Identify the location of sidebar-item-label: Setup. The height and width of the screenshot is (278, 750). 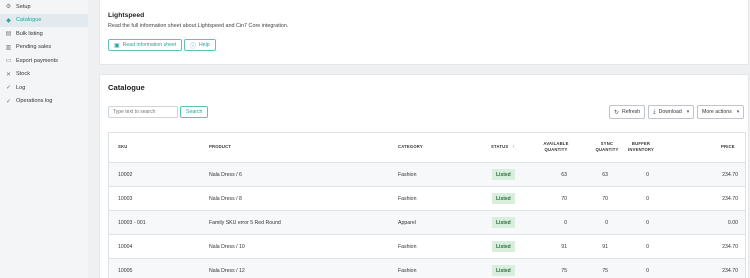
(23, 6).